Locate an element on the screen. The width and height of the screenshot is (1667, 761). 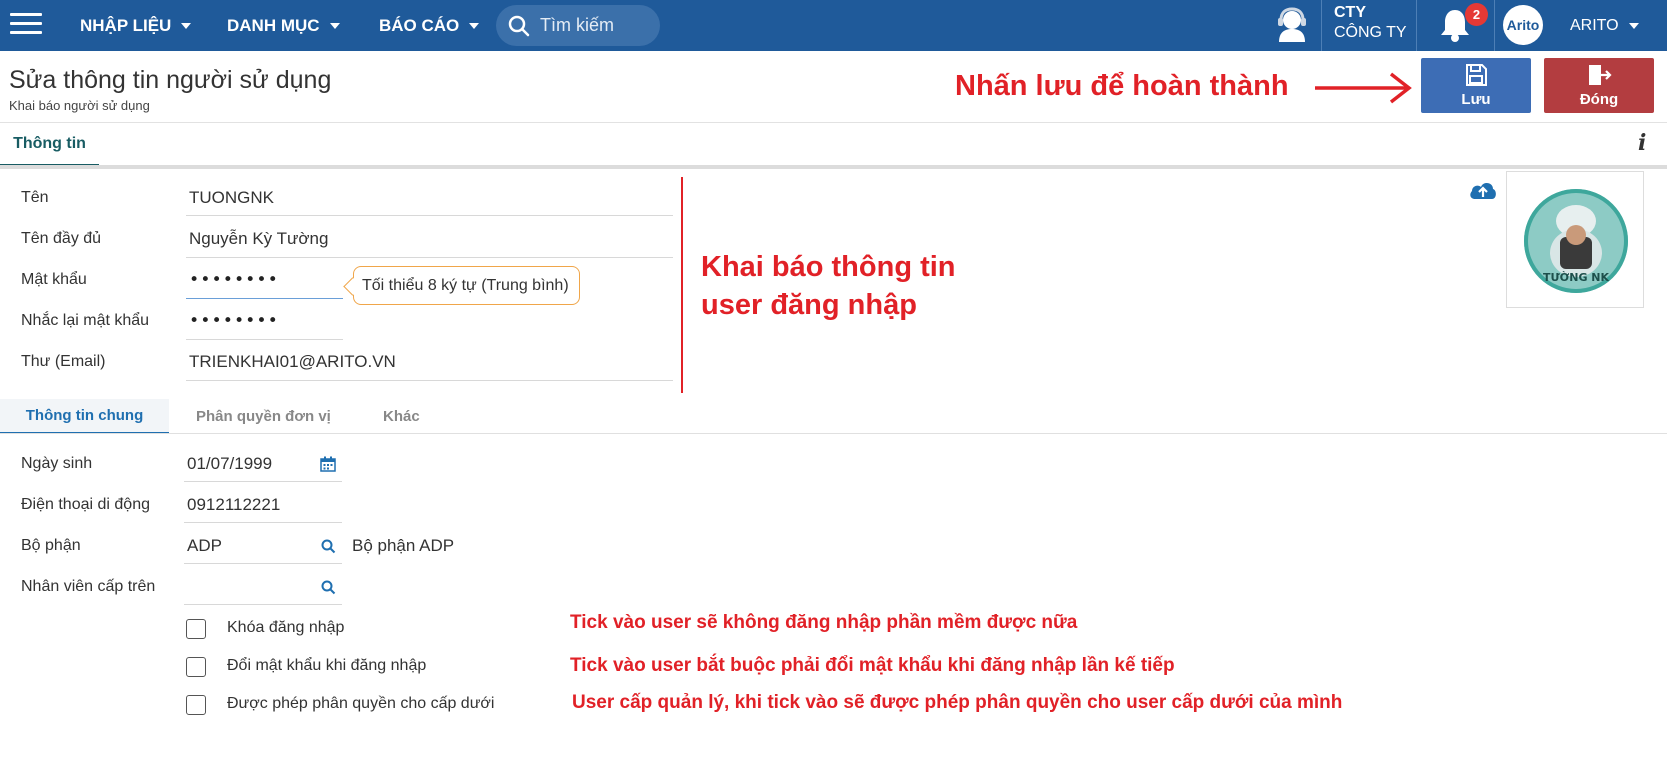
company-name: CÔNG TY is located at coordinates (1370, 32).